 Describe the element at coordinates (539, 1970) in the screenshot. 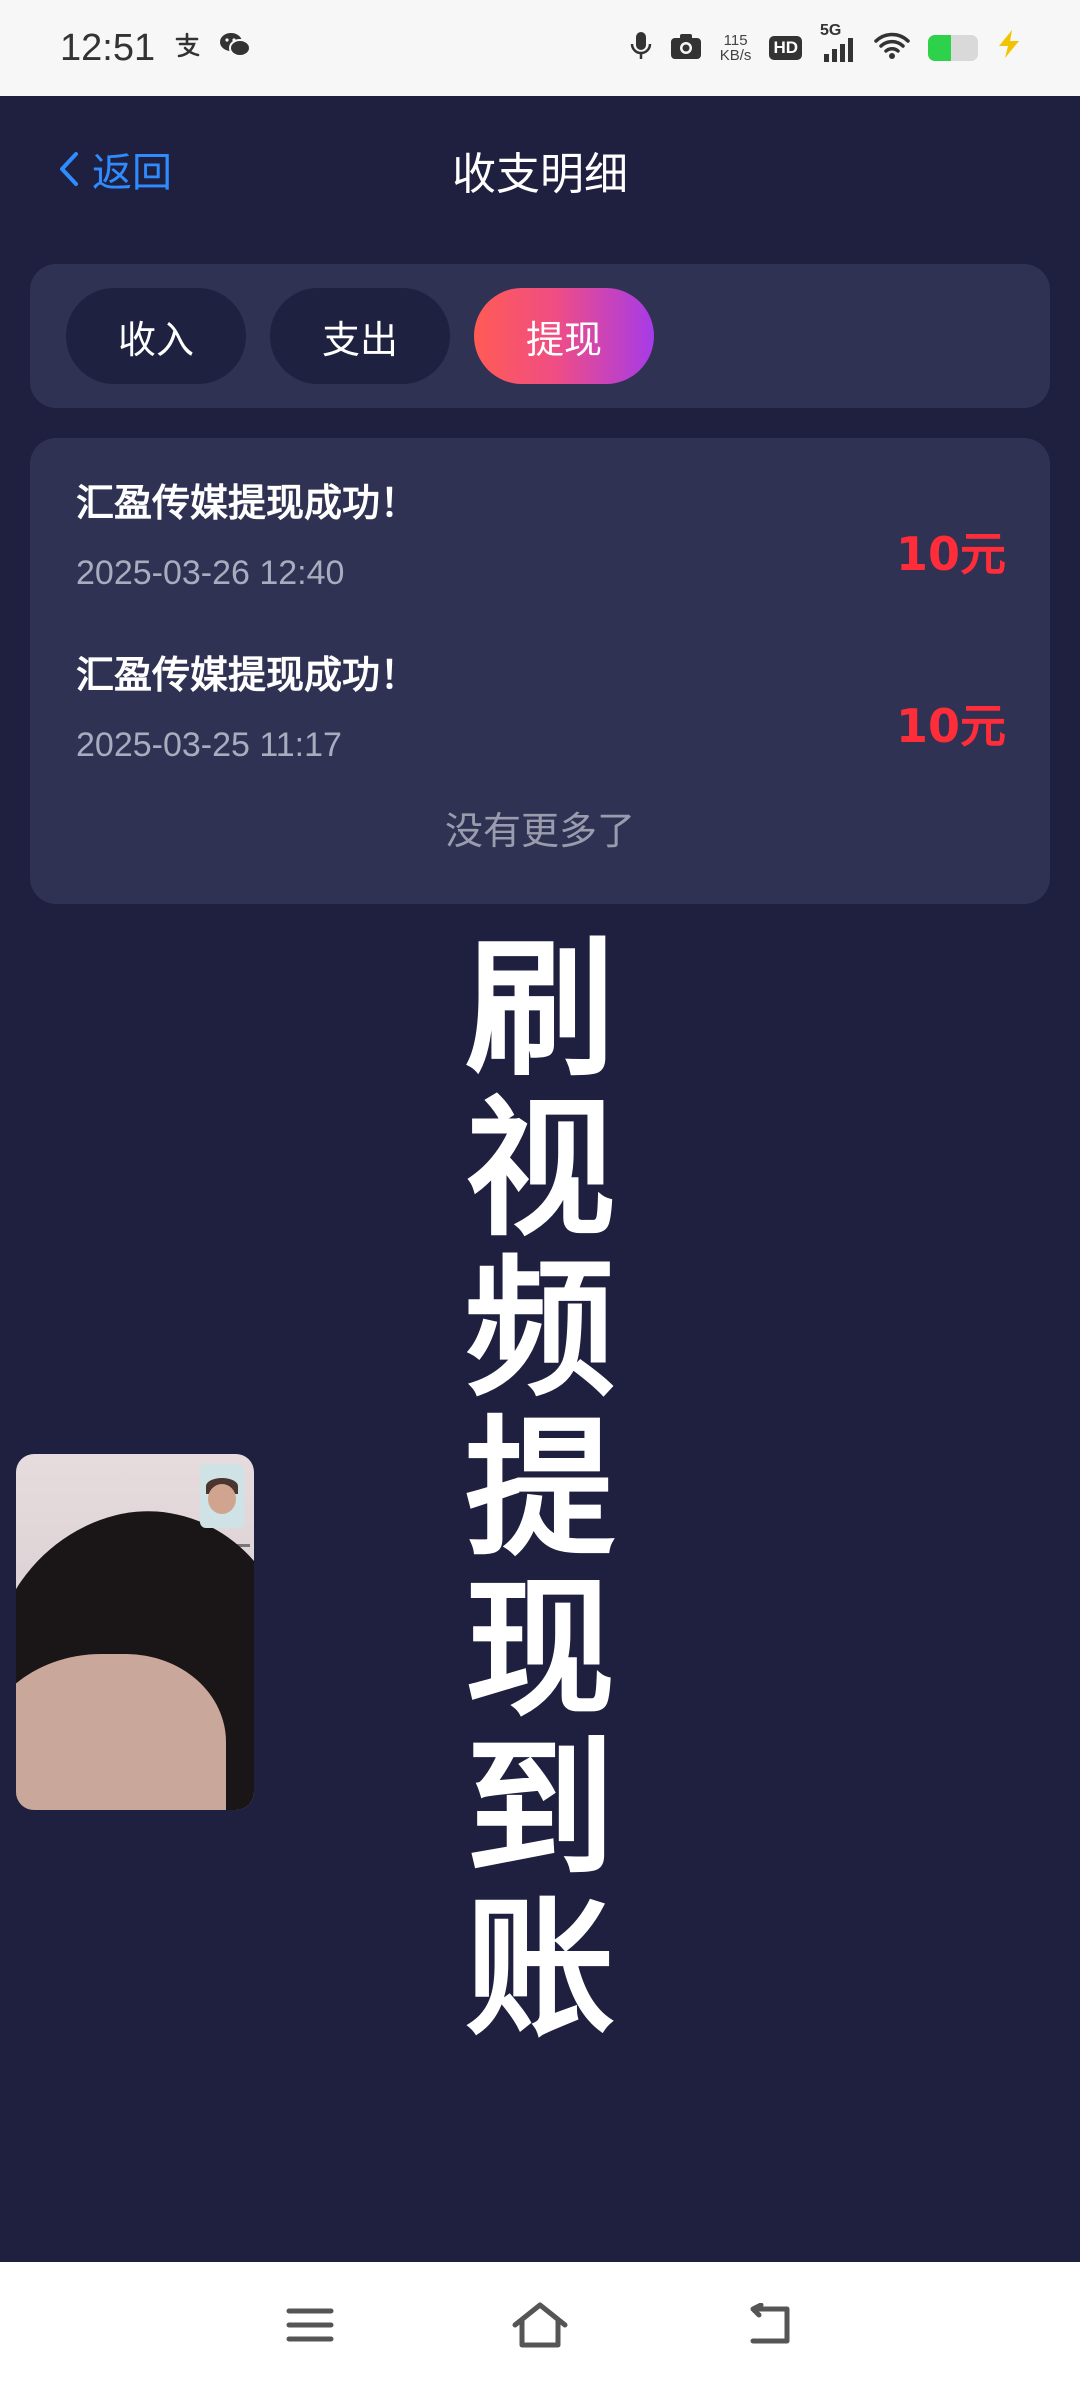

I see `overlay-char: 账` at that location.